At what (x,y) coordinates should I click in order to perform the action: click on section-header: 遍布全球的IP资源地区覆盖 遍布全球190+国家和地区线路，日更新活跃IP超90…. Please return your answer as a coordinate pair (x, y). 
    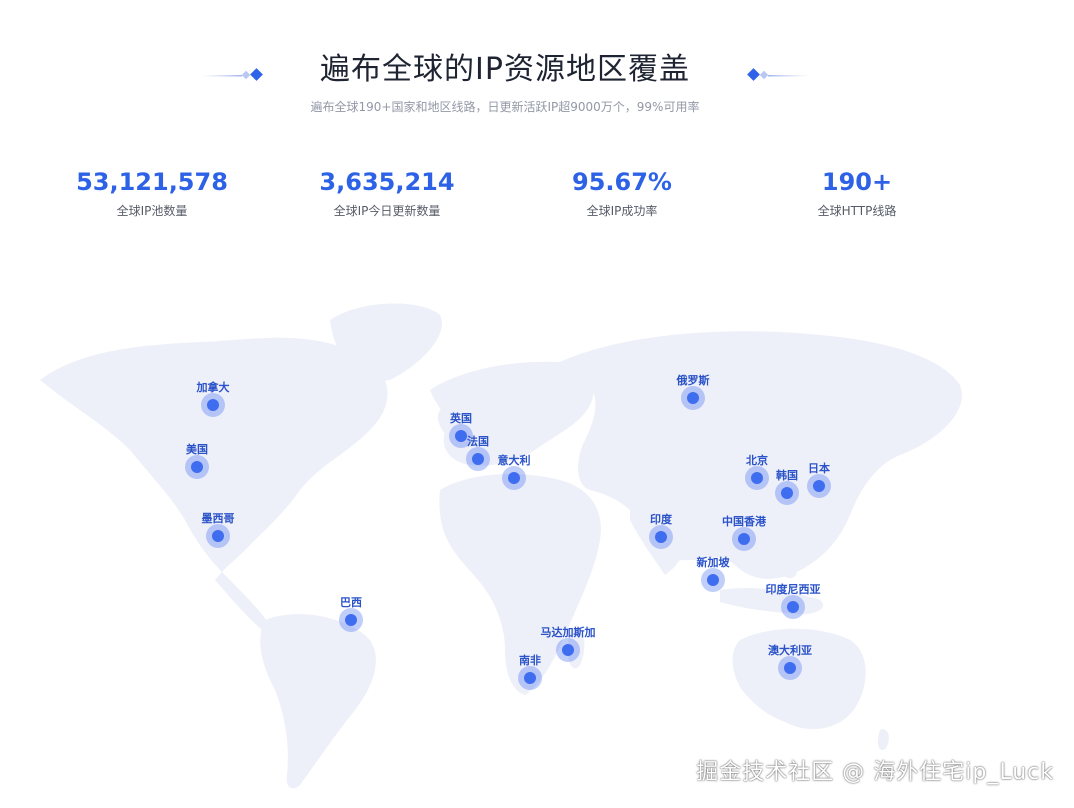
    Looking at the image, I should click on (505, 79).